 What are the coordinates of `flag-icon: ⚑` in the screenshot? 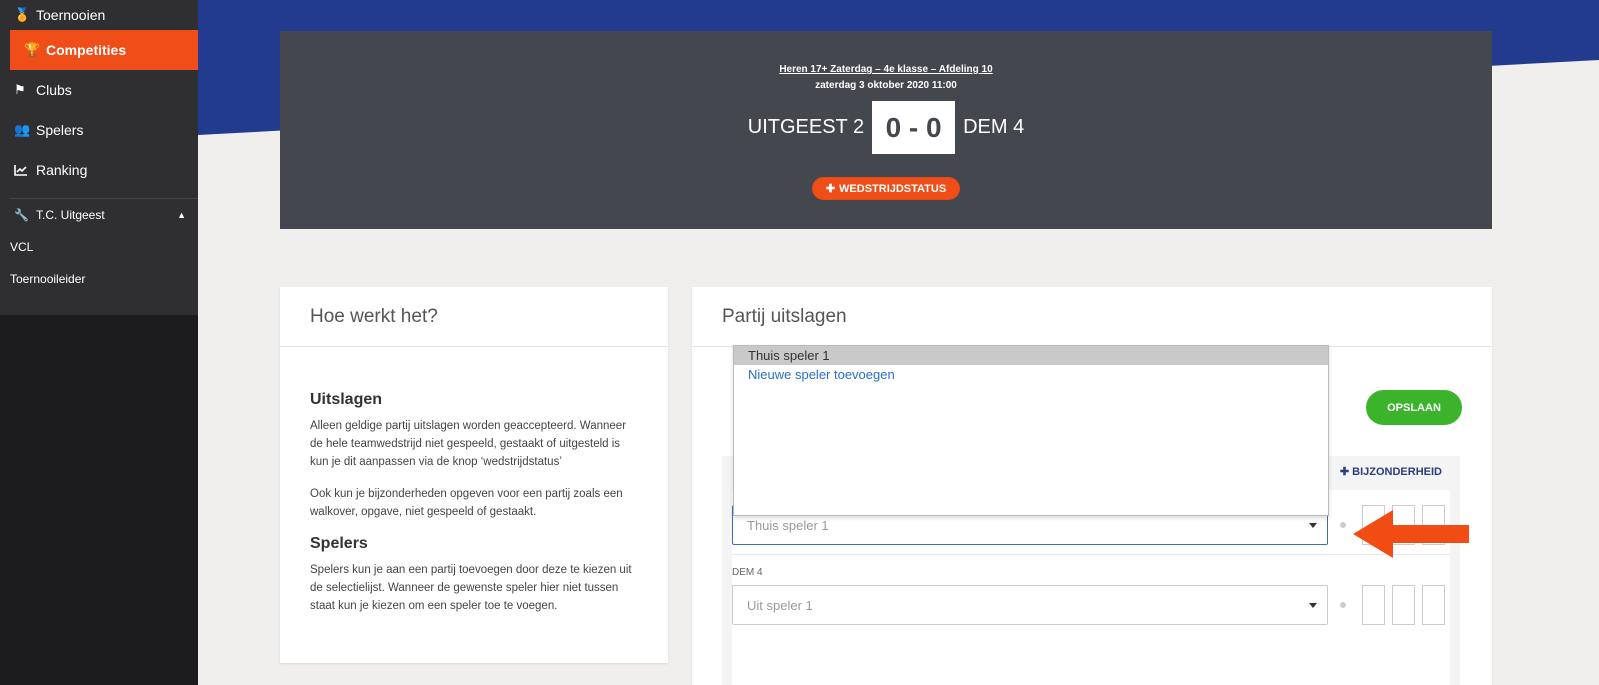 It's located at (20, 89).